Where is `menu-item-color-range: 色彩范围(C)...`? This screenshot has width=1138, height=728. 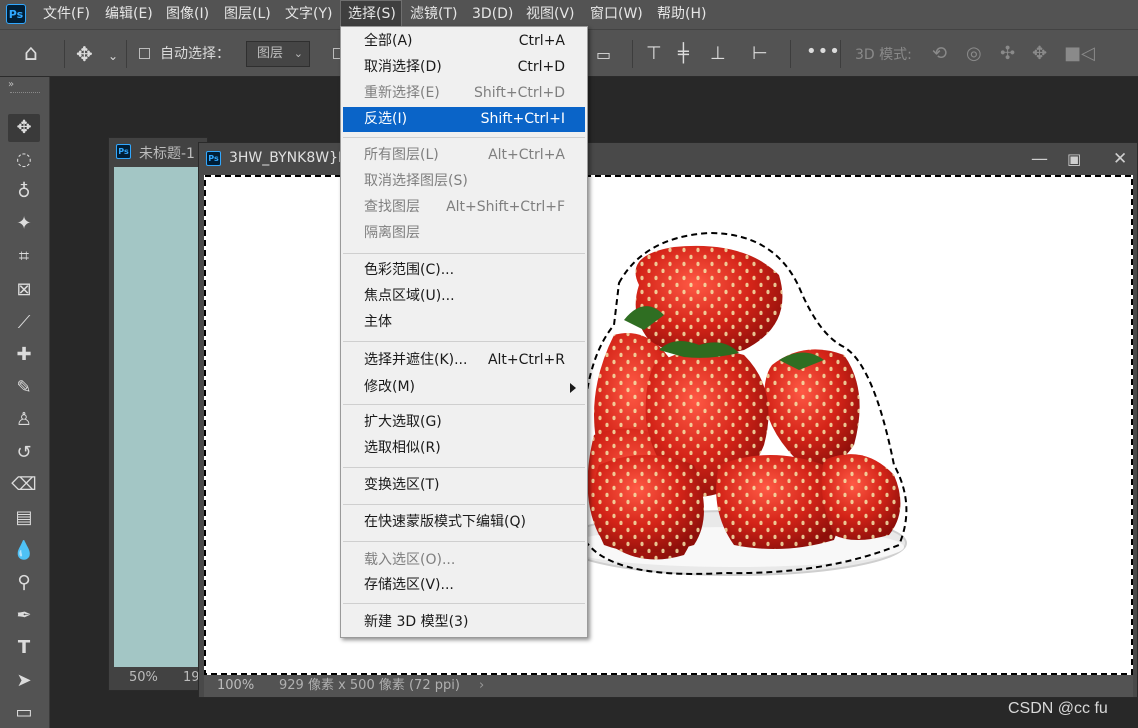
menu-item-color-range: 色彩范围(C)... is located at coordinates (464, 270).